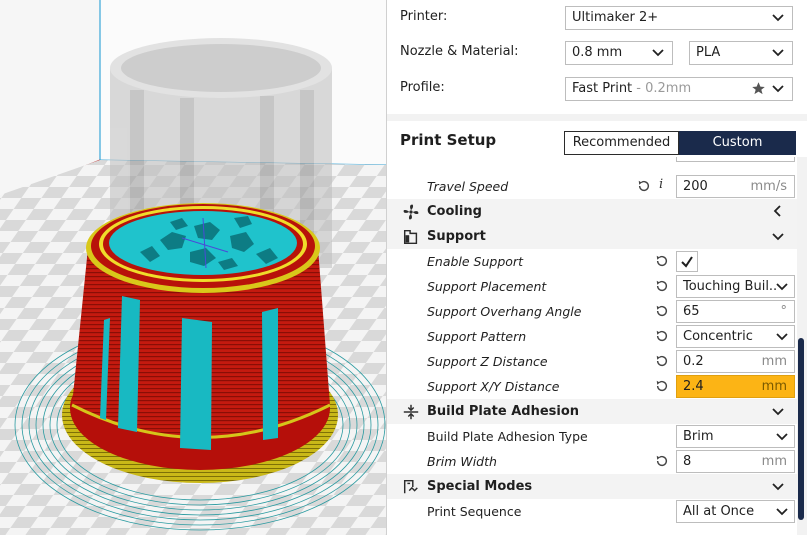 The image size is (807, 535). Describe the element at coordinates (687, 461) in the screenshot. I see `brim-width-value: 8` at that location.